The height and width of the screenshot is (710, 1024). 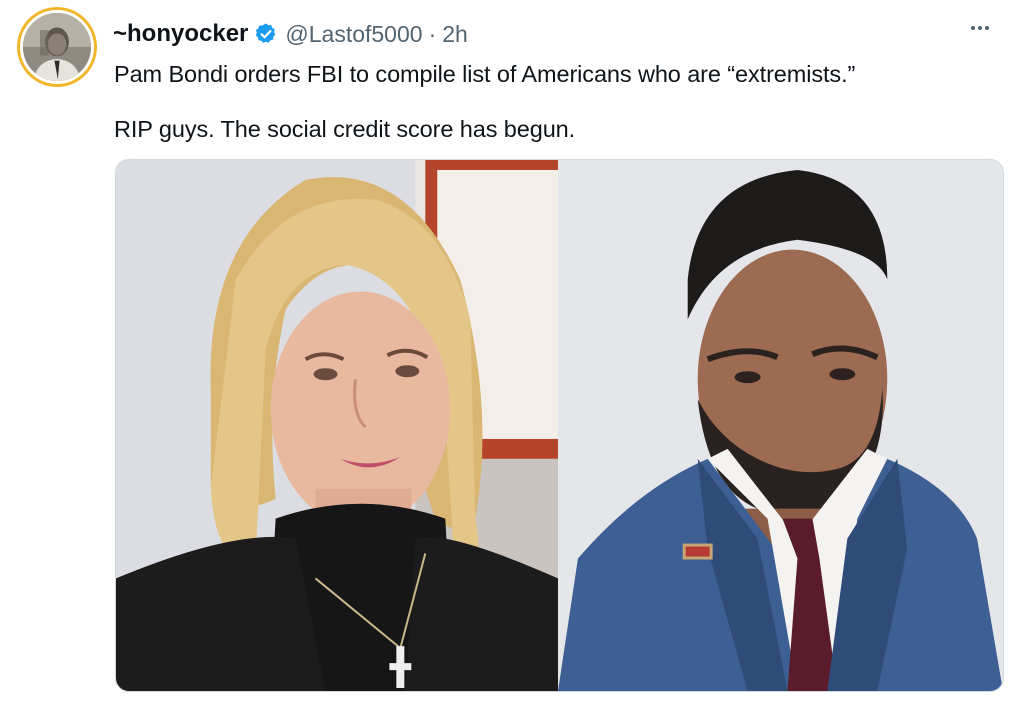 I want to click on more-options-icon, so click(x=980, y=28).